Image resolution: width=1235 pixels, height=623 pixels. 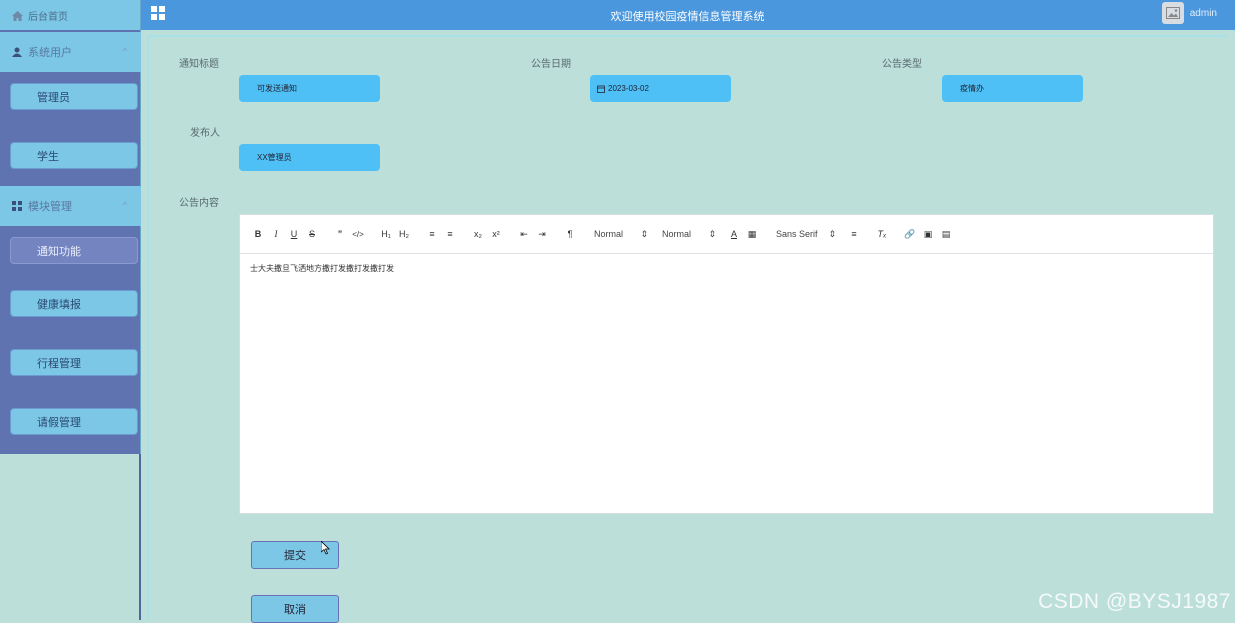 I want to click on text-direction-icon: ¶, so click(x=570, y=234).